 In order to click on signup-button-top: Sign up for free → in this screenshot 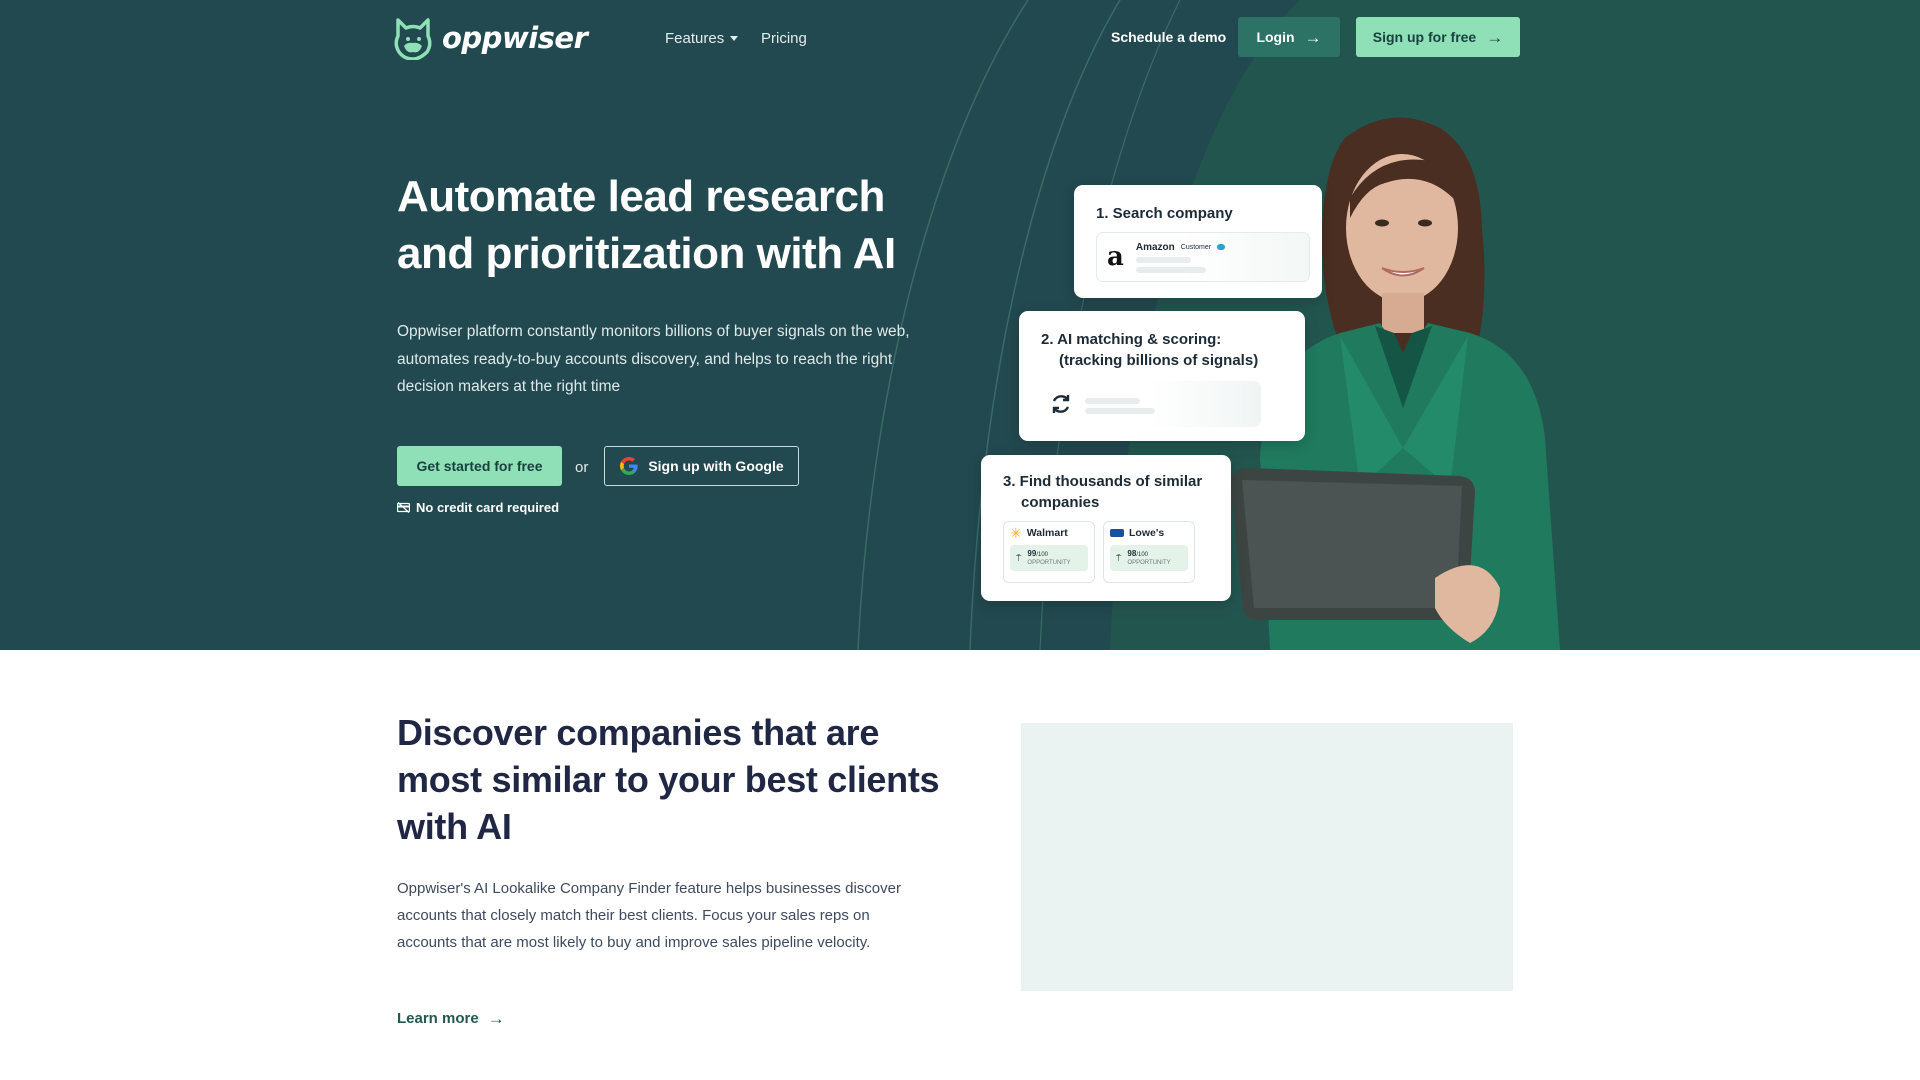, I will do `click(1438, 37)`.